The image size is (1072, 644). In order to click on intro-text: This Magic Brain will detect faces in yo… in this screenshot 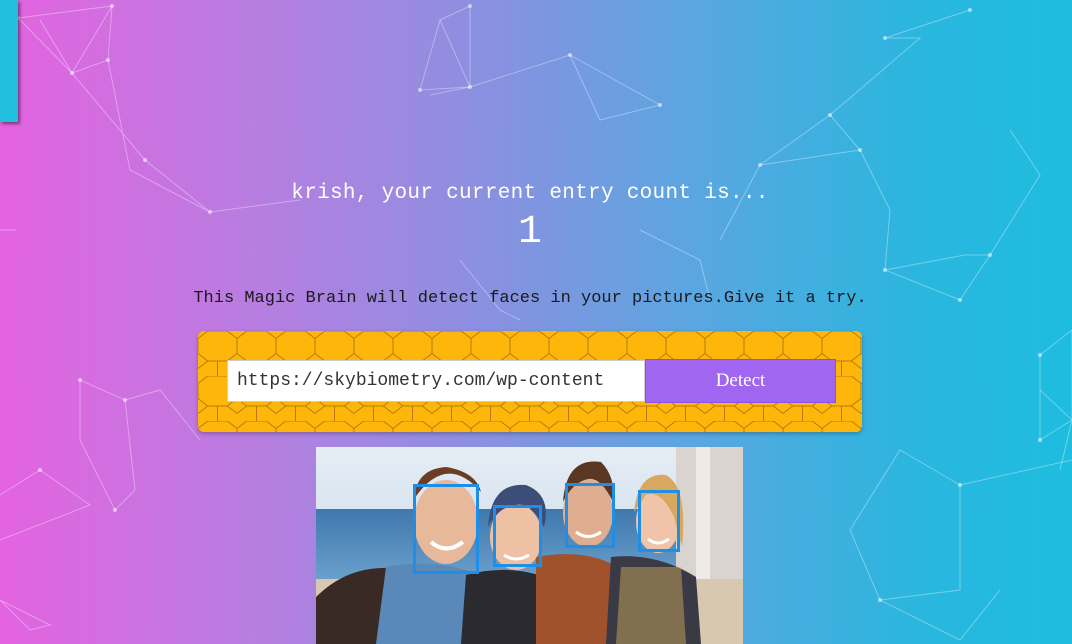, I will do `click(530, 298)`.